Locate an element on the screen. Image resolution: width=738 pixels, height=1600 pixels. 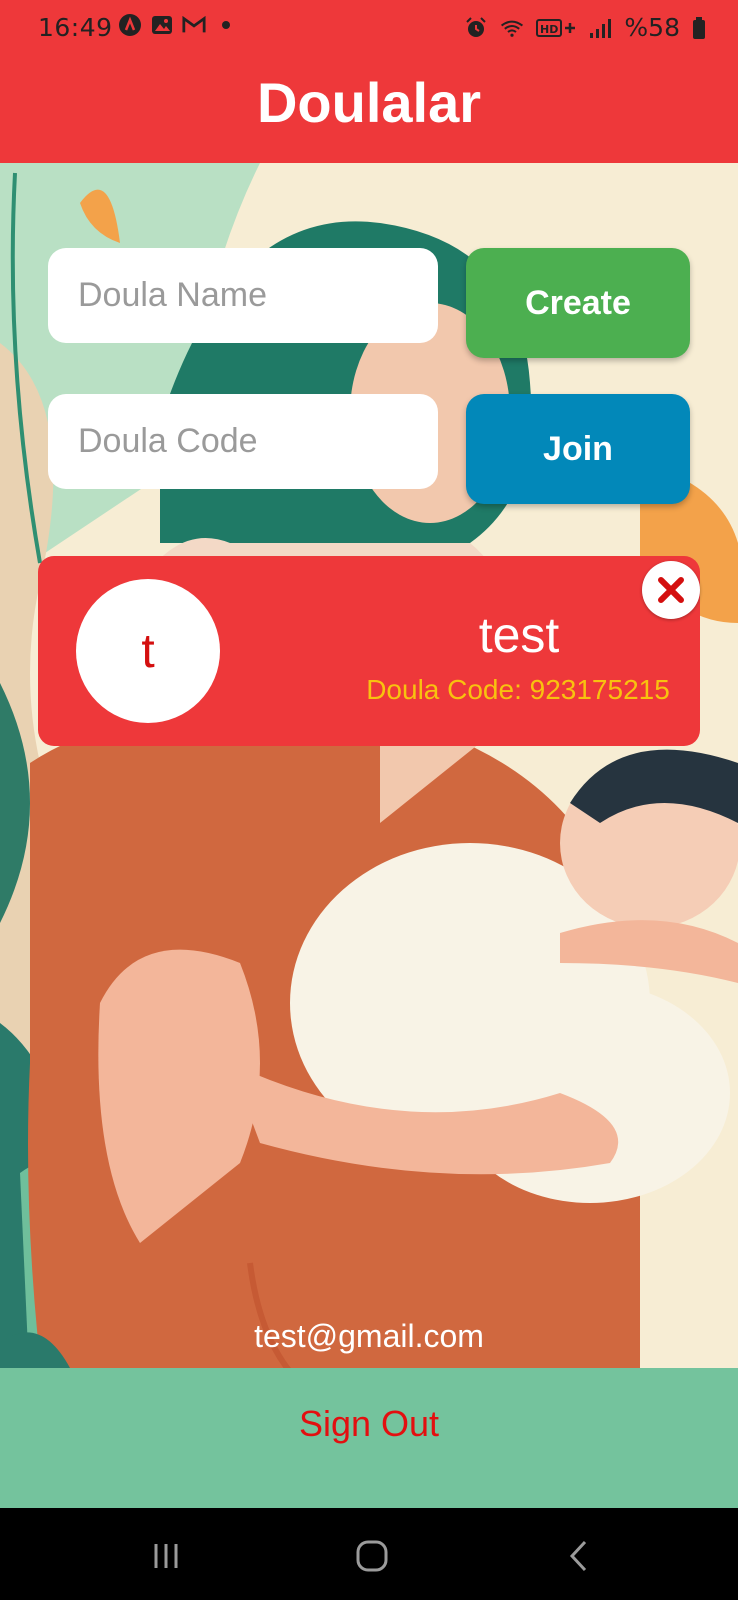
battery-percent: %58 is located at coordinates (652, 27).